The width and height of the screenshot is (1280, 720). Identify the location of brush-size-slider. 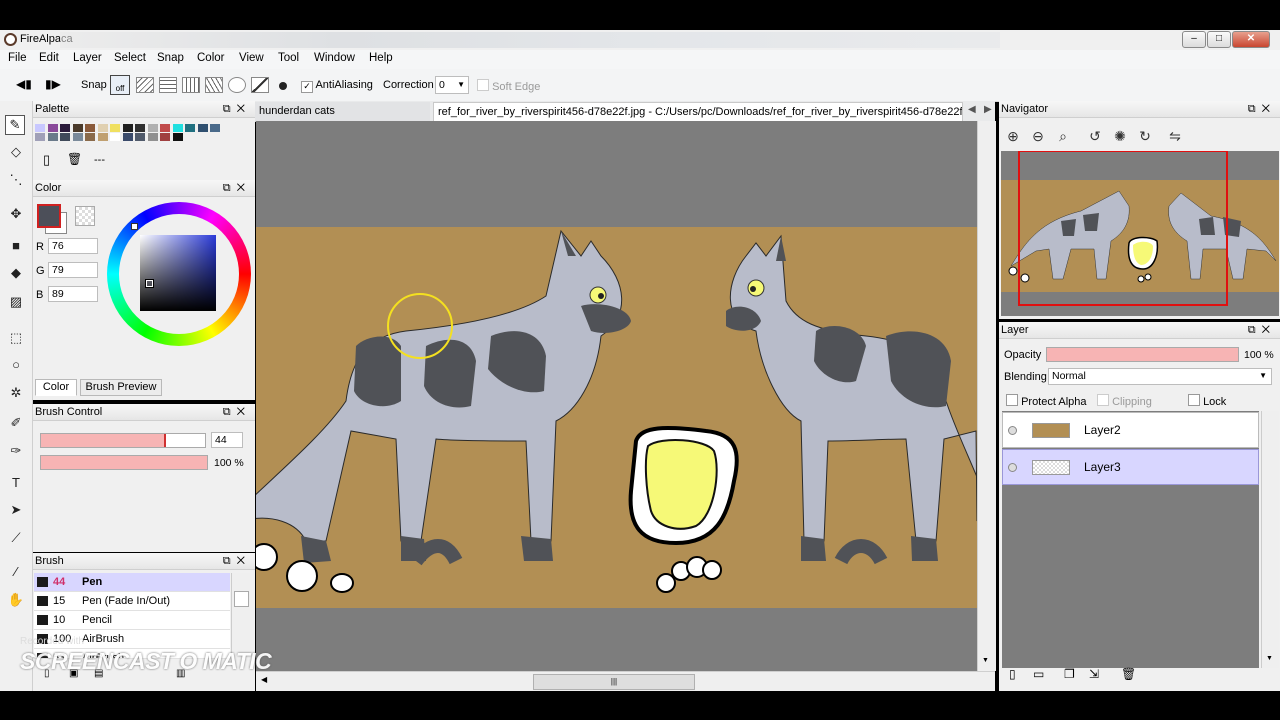
(123, 440).